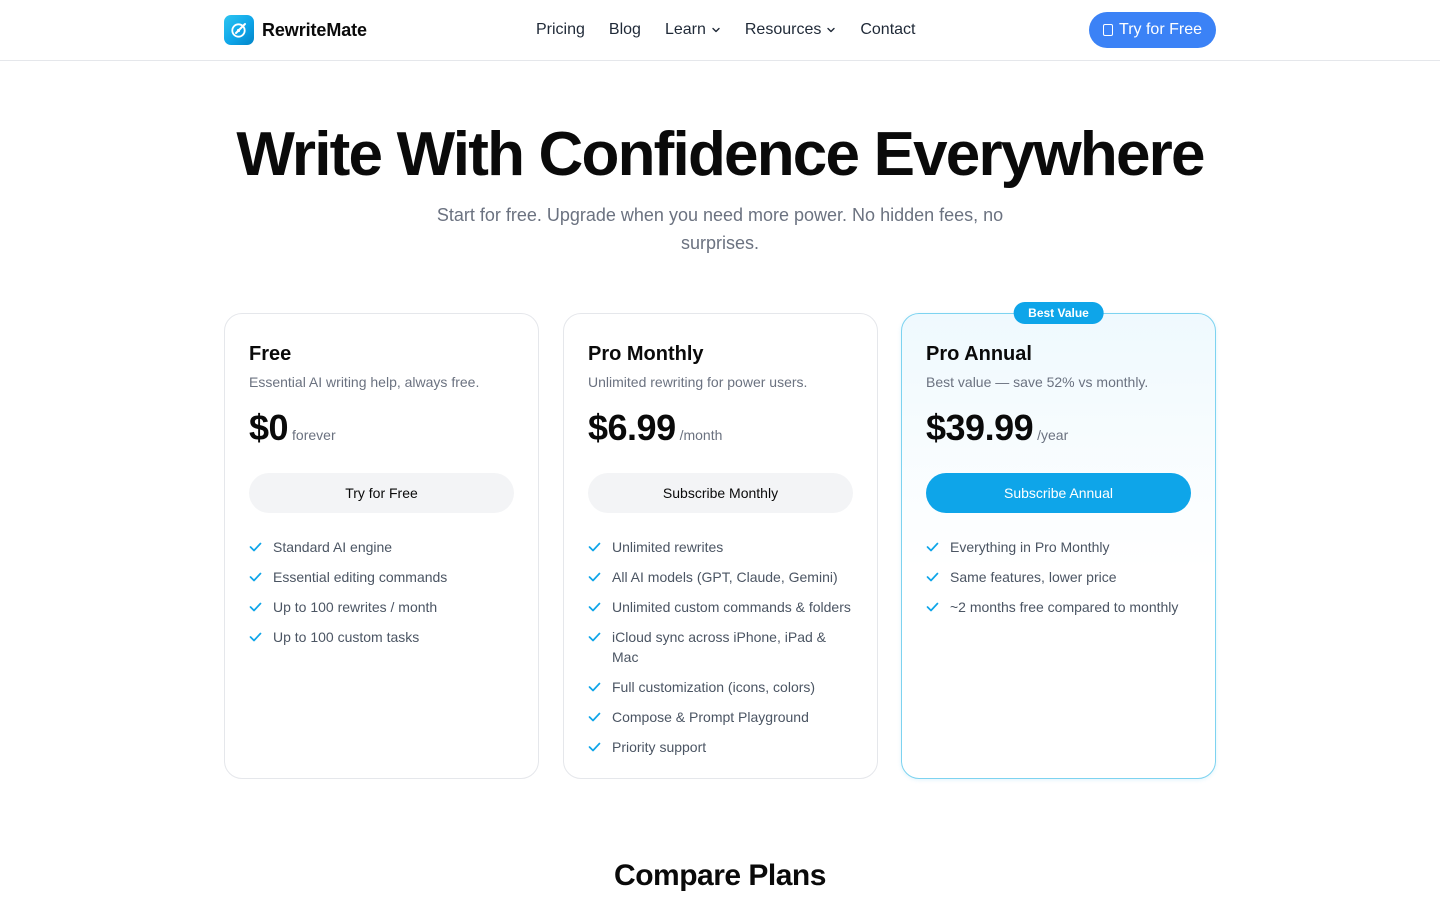 The height and width of the screenshot is (900, 1440). What do you see at coordinates (381, 493) in the screenshot?
I see `try-for-free-plan-button: Try for Free` at bounding box center [381, 493].